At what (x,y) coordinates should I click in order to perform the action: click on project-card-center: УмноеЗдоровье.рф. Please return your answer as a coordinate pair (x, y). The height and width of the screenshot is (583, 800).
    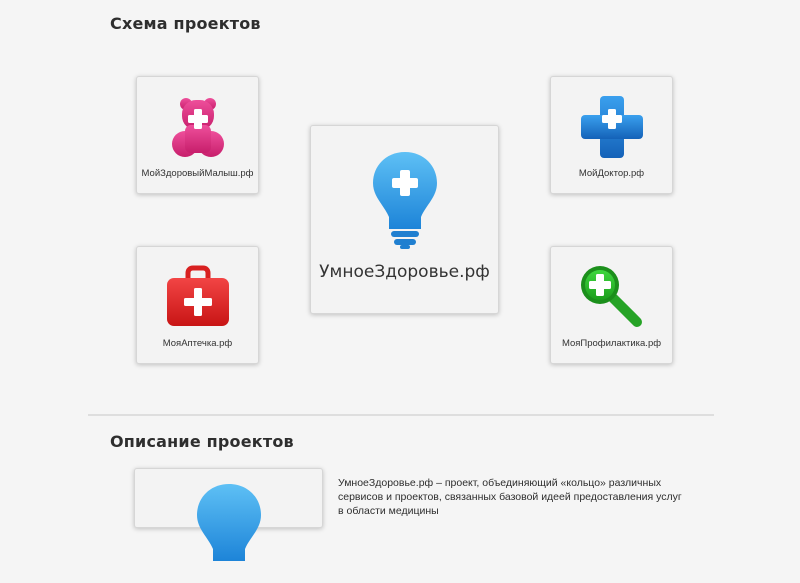
    Looking at the image, I should click on (404, 219).